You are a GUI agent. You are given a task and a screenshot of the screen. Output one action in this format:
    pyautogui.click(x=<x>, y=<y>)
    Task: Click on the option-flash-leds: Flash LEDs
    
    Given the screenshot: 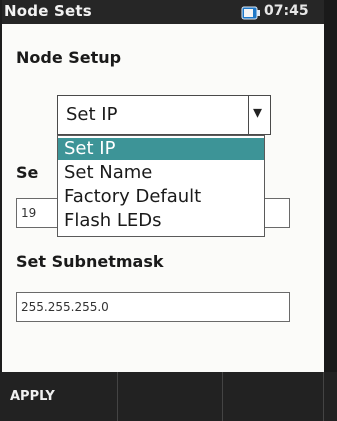 What is the action you would take?
    pyautogui.click(x=161, y=221)
    